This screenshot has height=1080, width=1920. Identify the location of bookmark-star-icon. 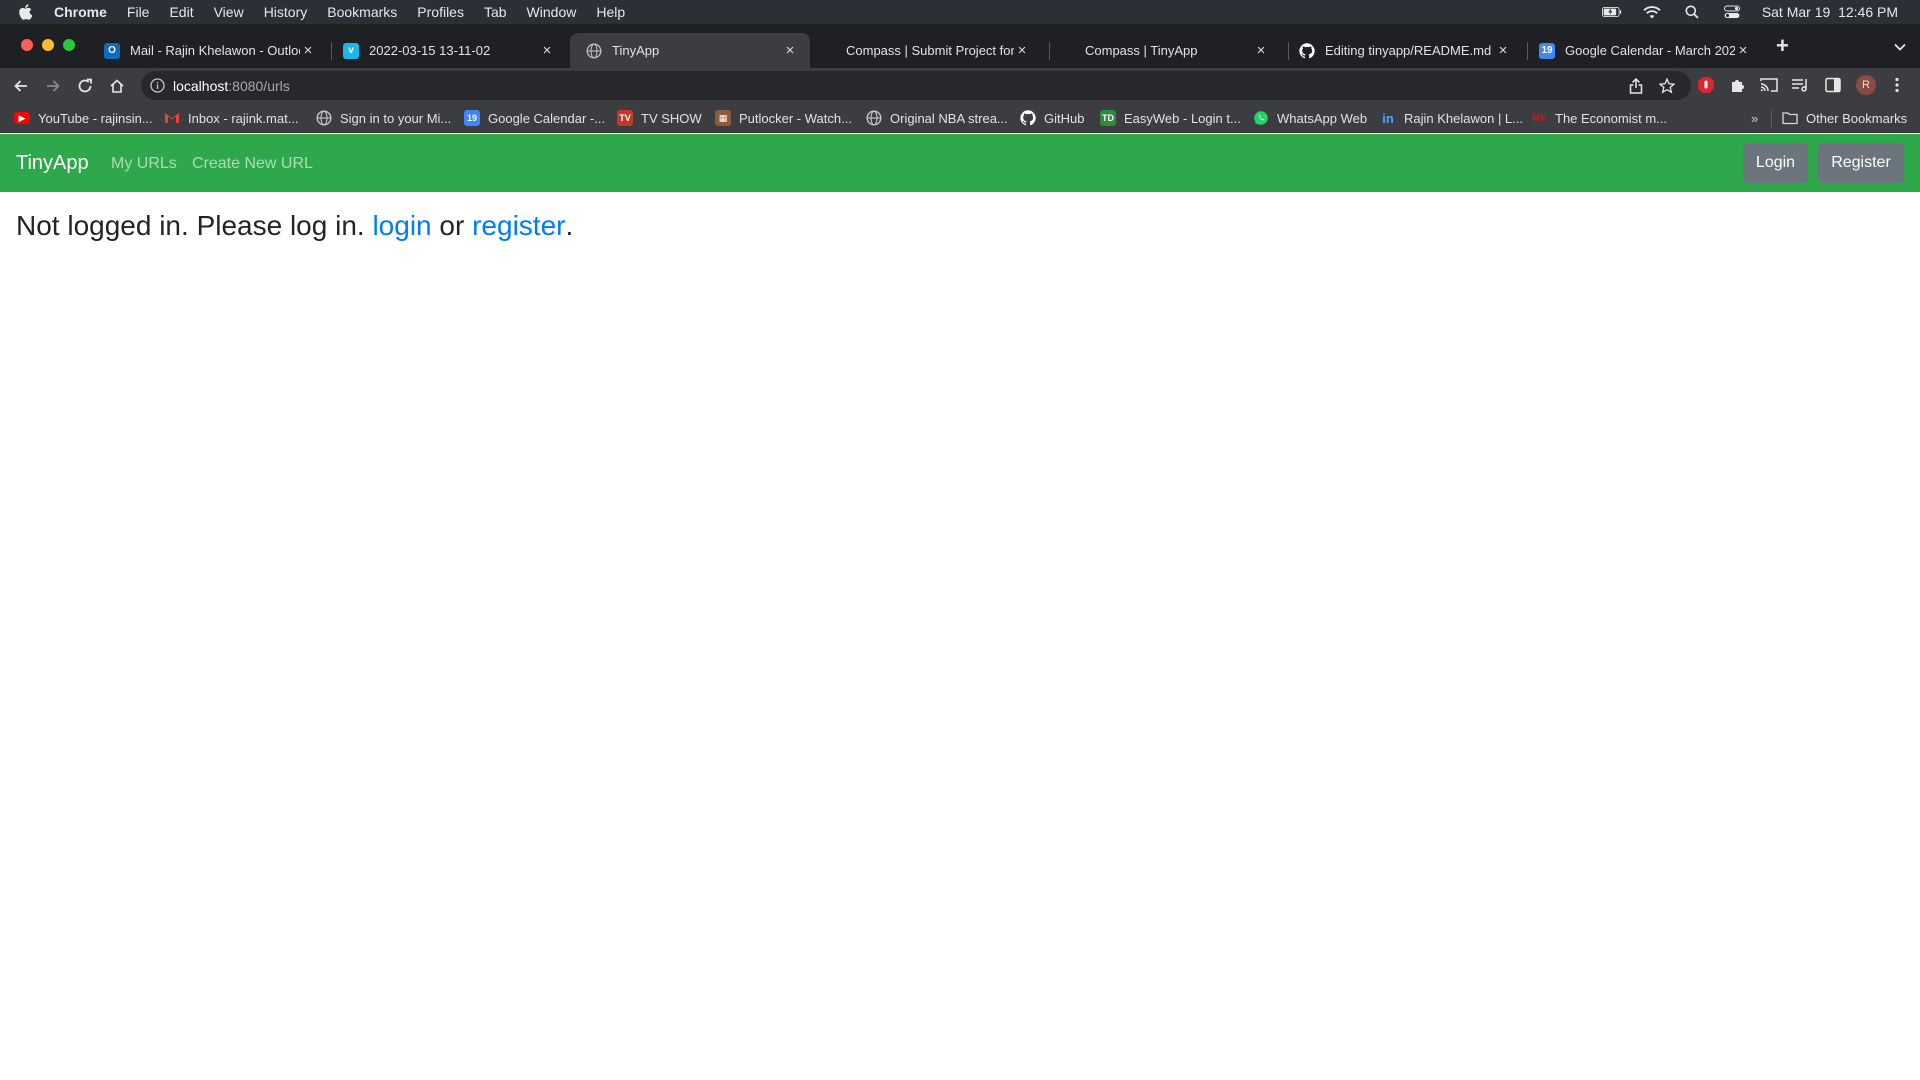
(1667, 86).